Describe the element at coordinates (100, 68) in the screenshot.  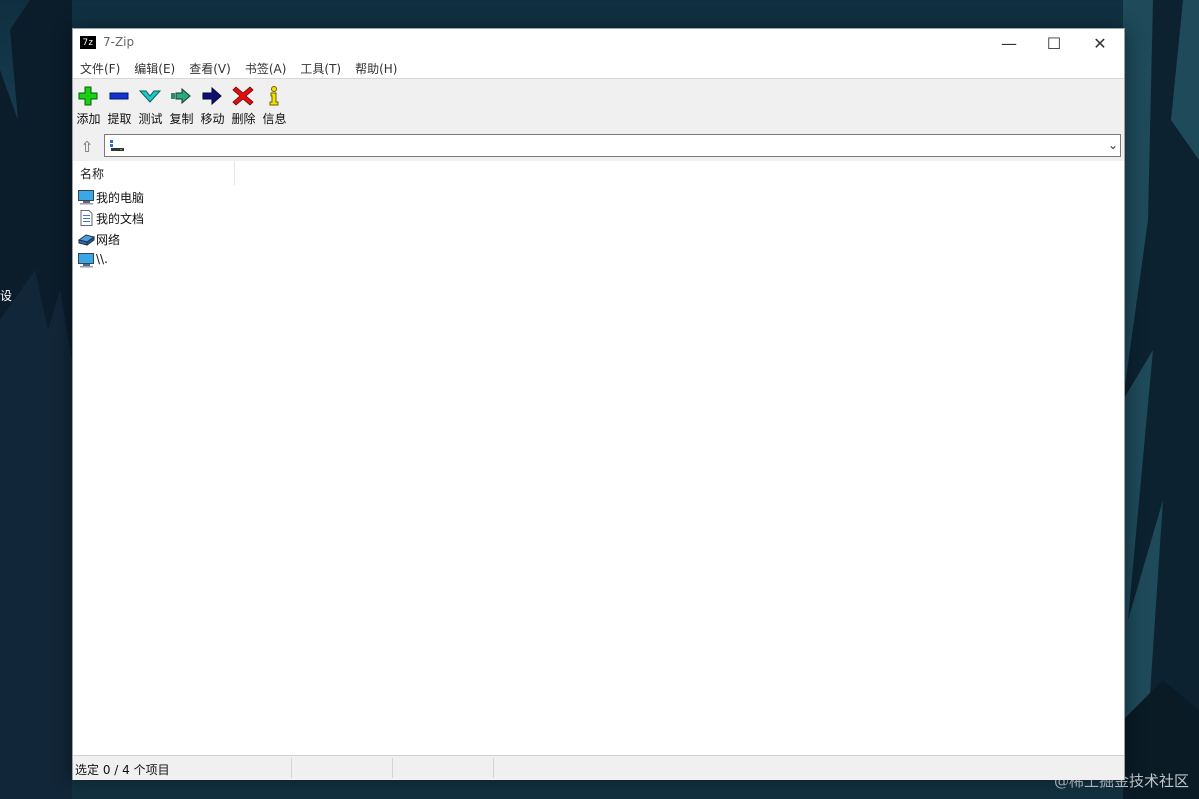
I see `menu-file: 文件(F)` at that location.